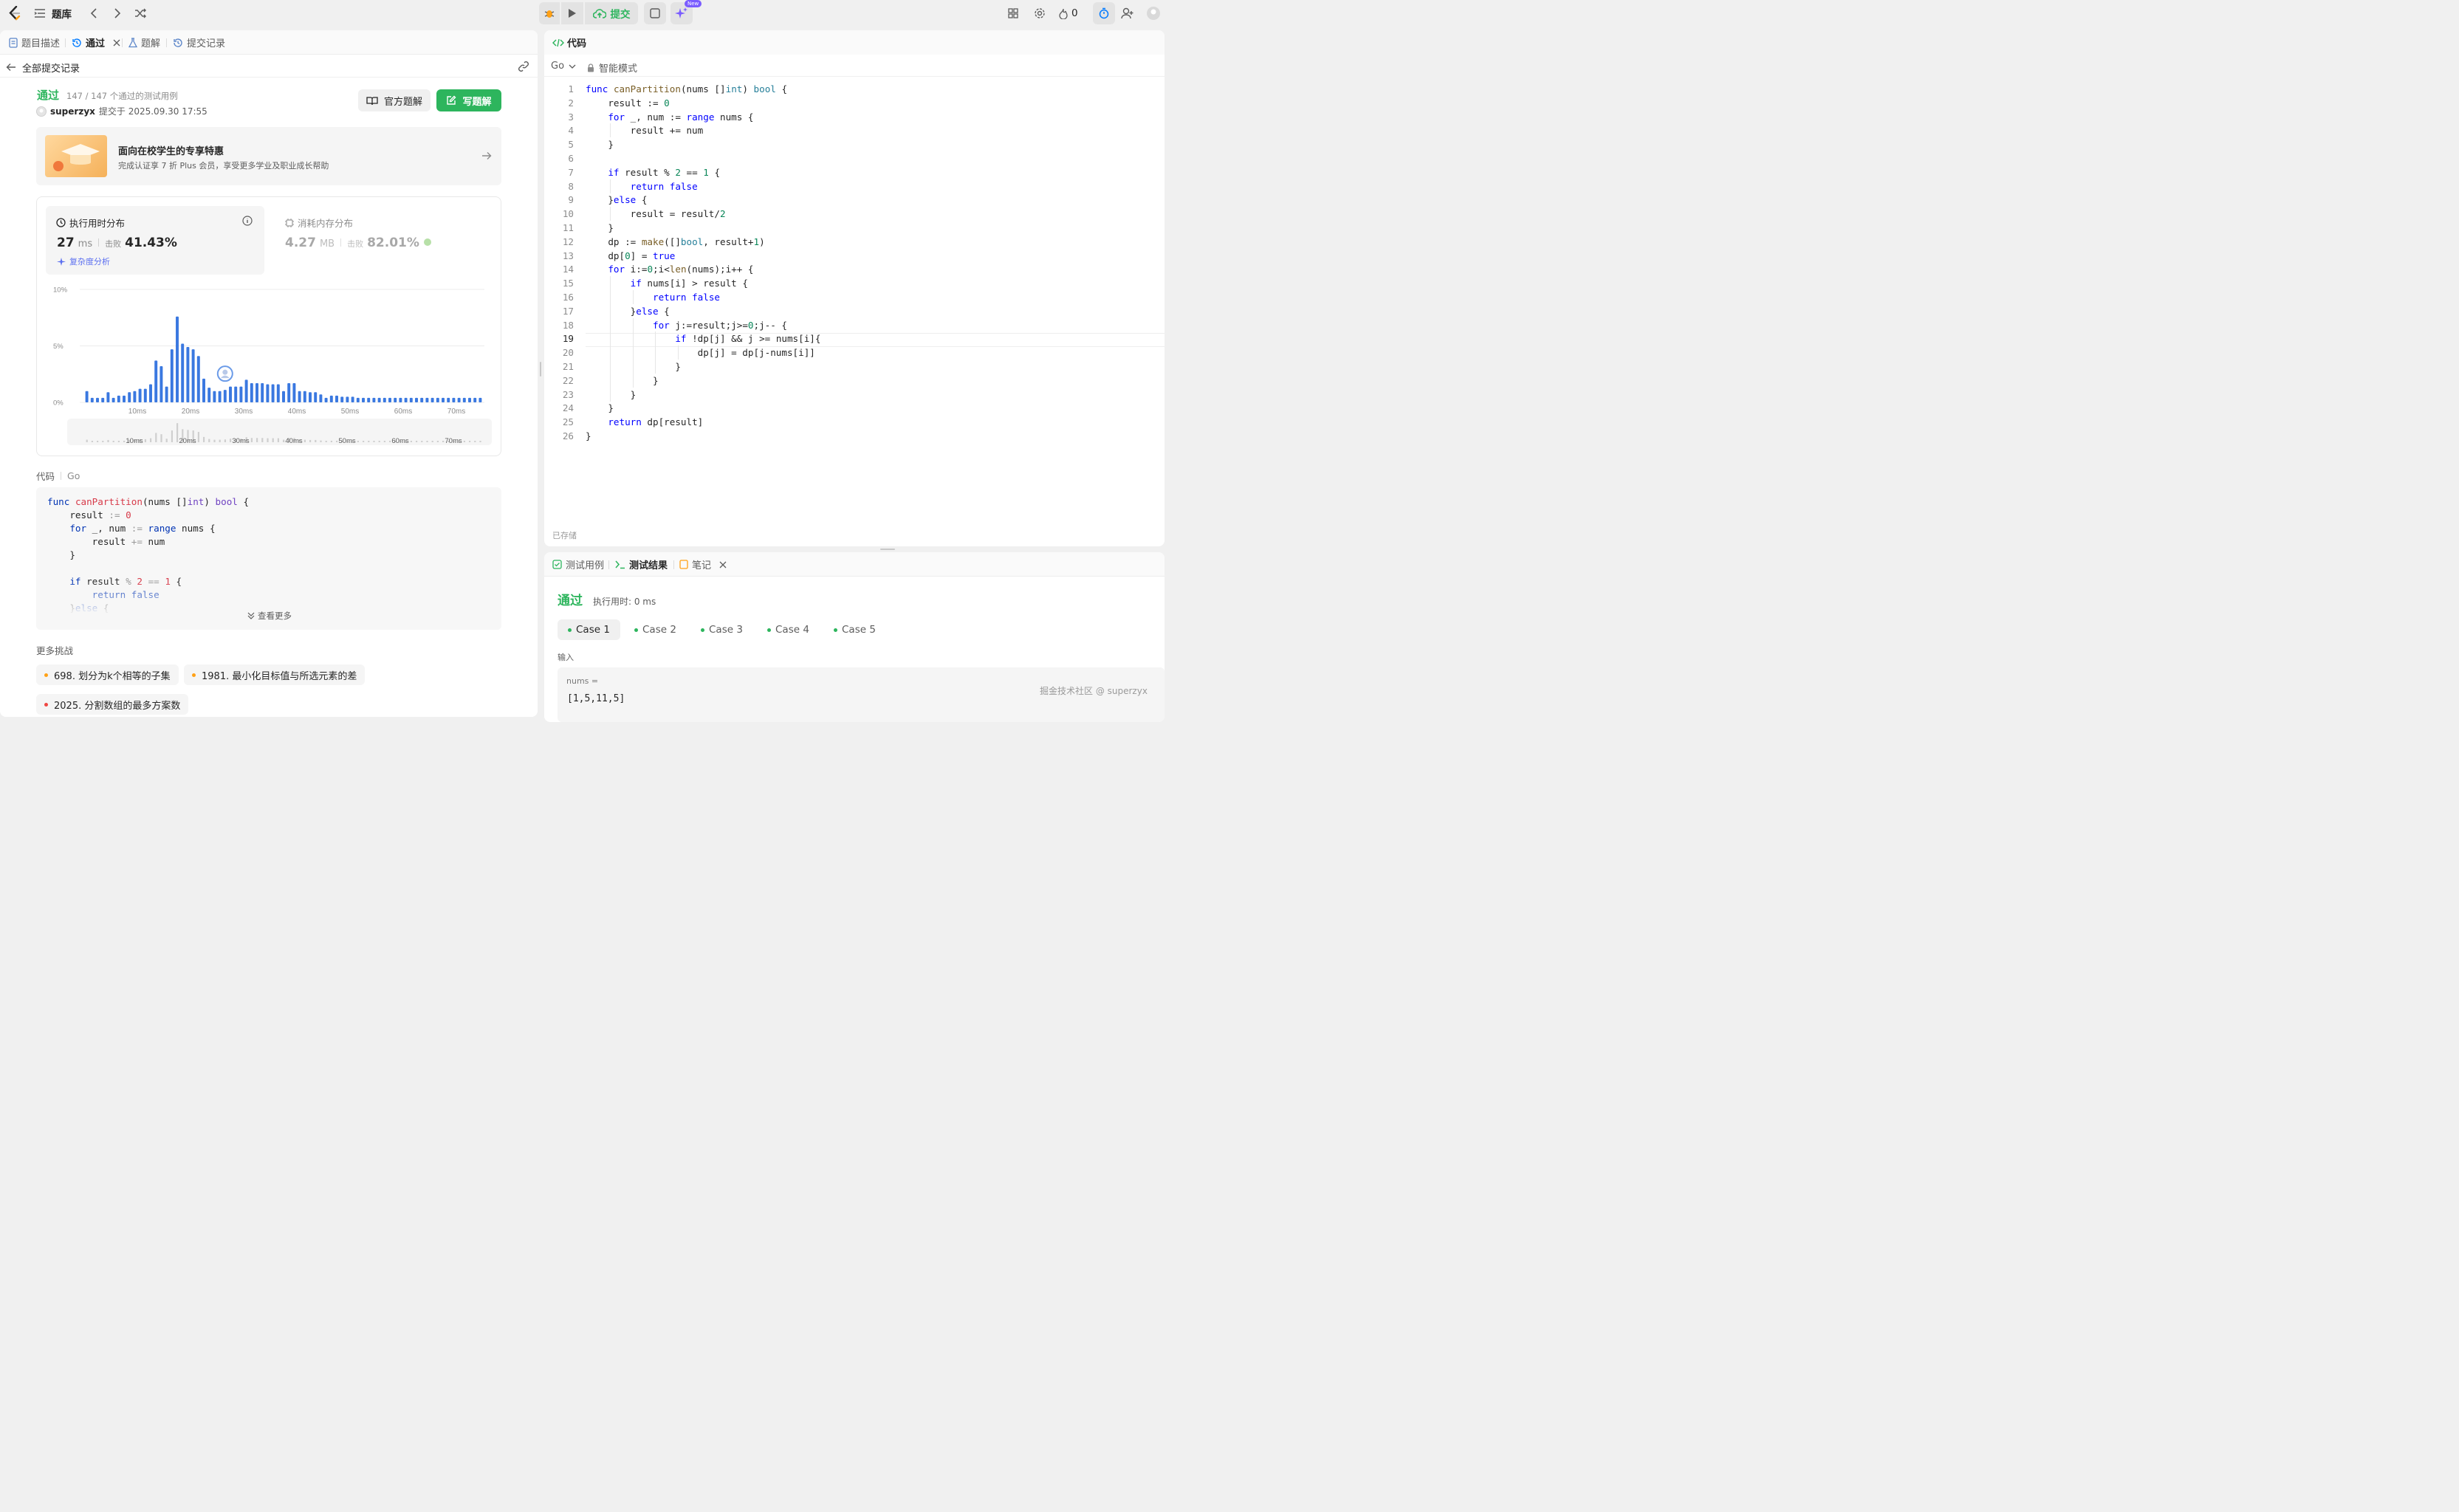 This screenshot has height=1512, width=2459. Describe the element at coordinates (275, 674) in the screenshot. I see `challenge-tag-1981: 1981. 最小化目标值与所选元素的差` at that location.